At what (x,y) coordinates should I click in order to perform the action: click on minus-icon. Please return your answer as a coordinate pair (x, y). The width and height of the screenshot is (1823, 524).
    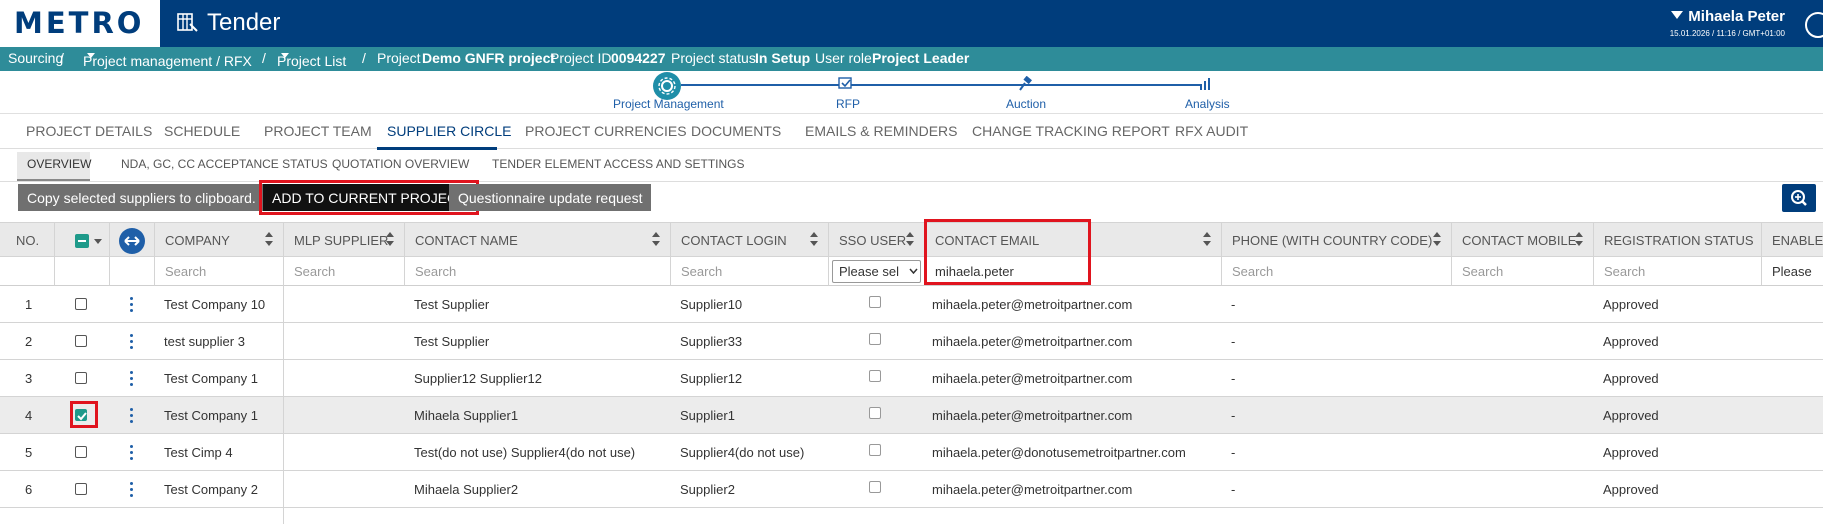
    Looking at the image, I should click on (82, 241).